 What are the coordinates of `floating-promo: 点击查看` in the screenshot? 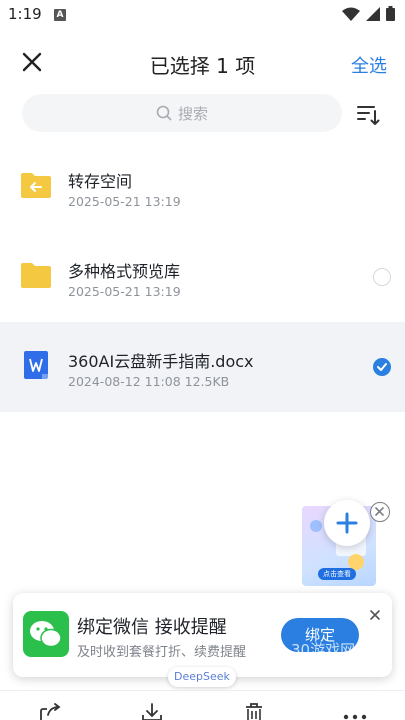 It's located at (345, 543).